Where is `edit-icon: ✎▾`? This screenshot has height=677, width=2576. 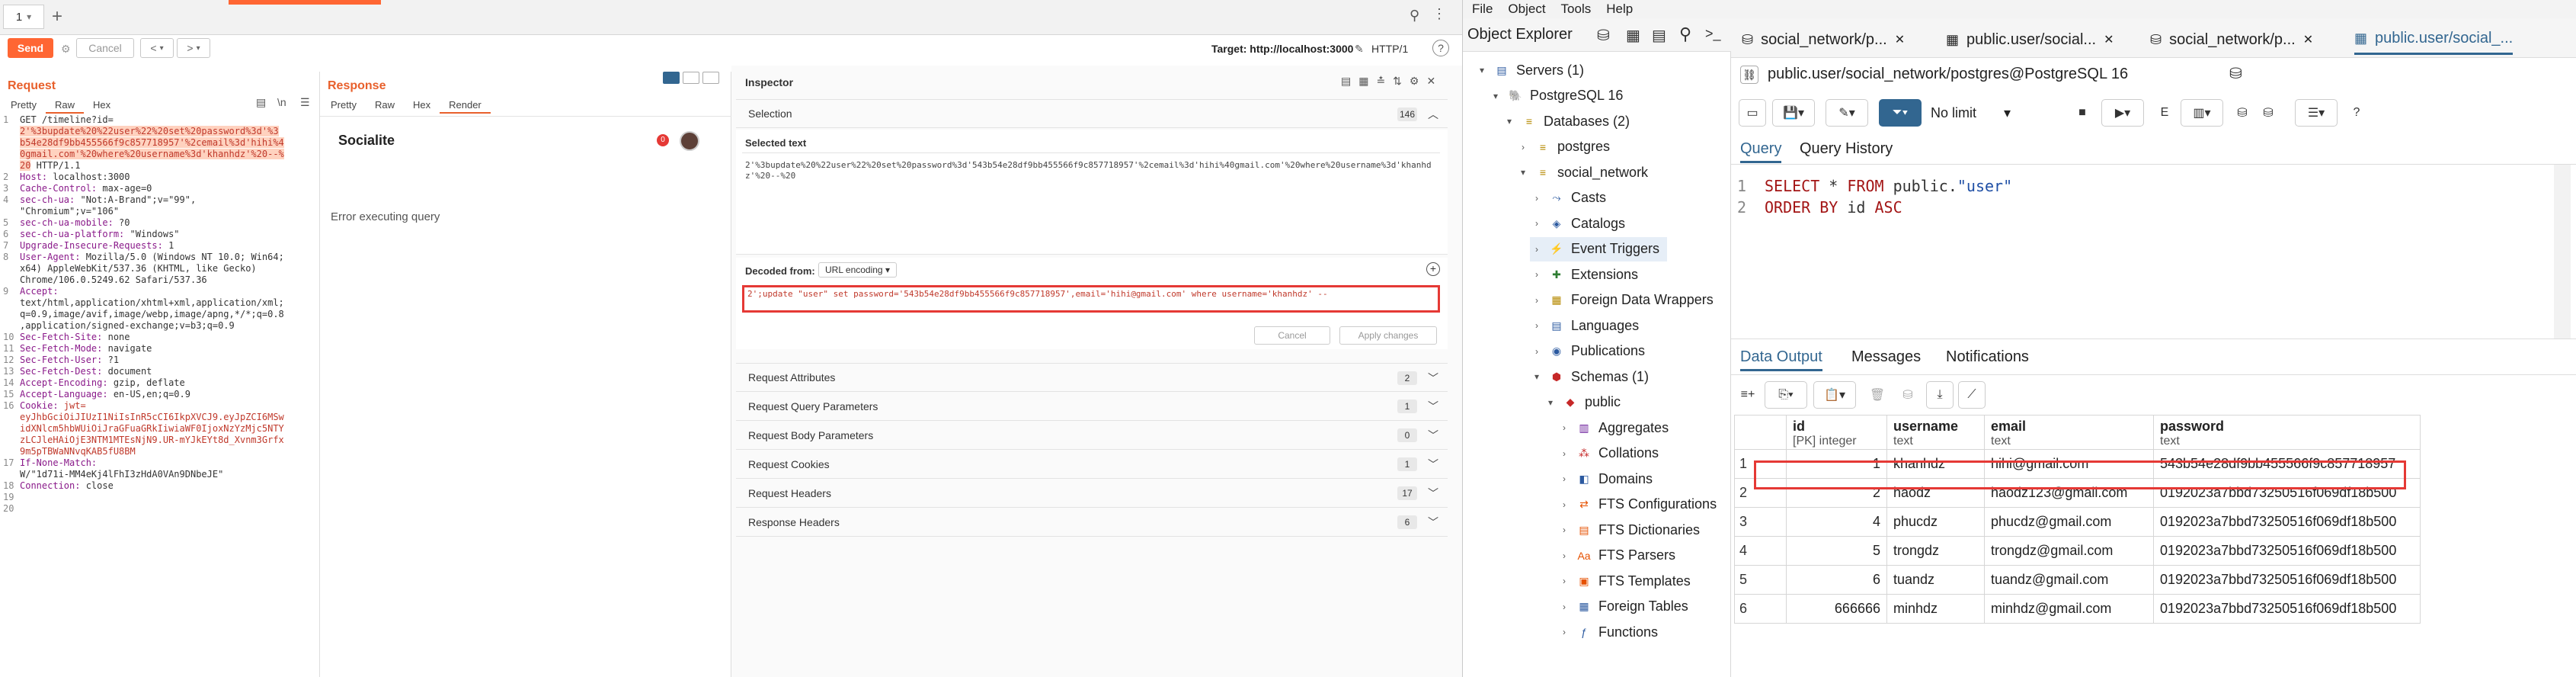
edit-icon: ✎▾ is located at coordinates (1847, 113).